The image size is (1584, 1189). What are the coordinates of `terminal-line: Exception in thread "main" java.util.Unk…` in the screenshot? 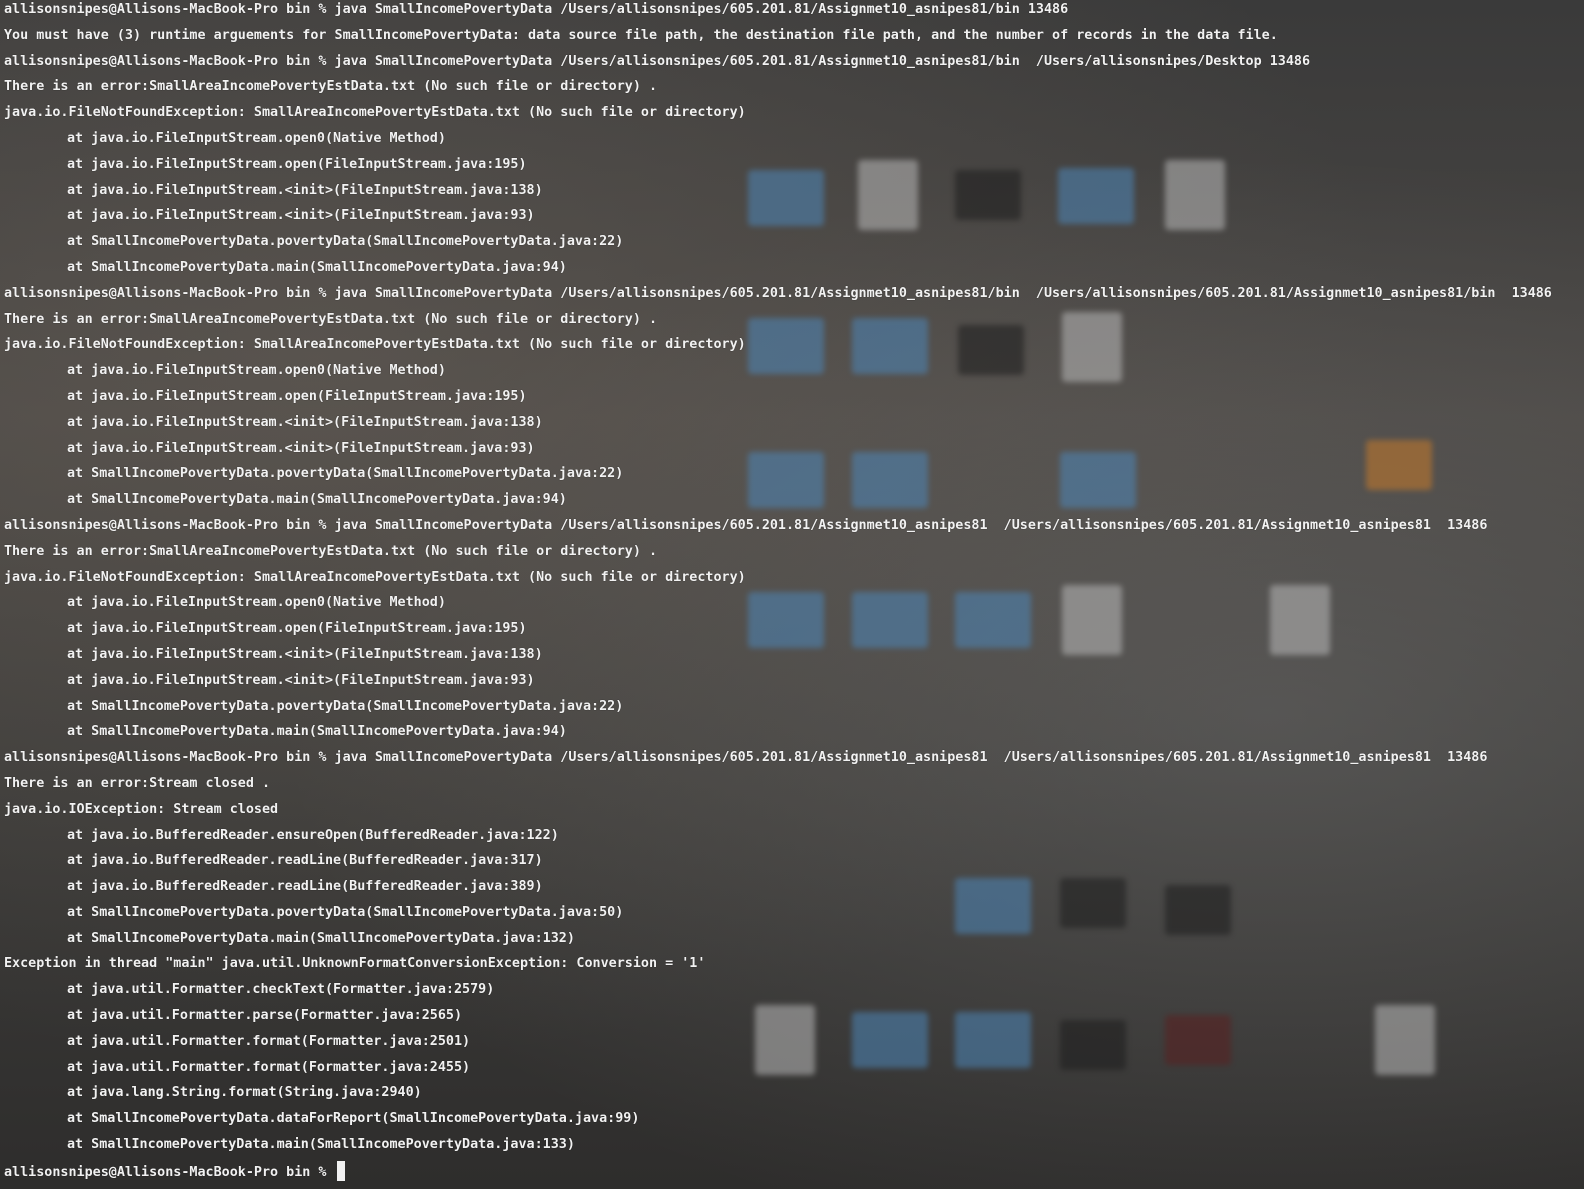 It's located at (355, 964).